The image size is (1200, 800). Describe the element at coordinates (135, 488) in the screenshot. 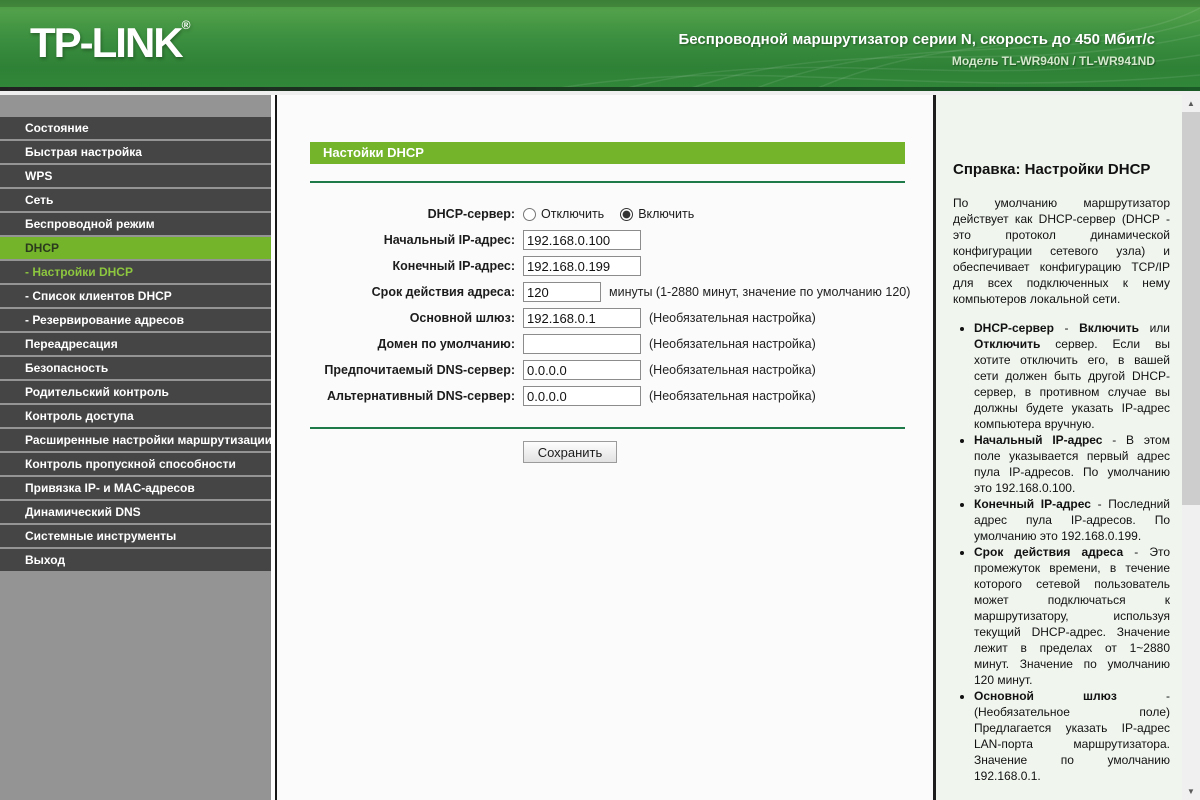

I see `sidebar-item: Привязка IP- и MAC-адресов` at that location.